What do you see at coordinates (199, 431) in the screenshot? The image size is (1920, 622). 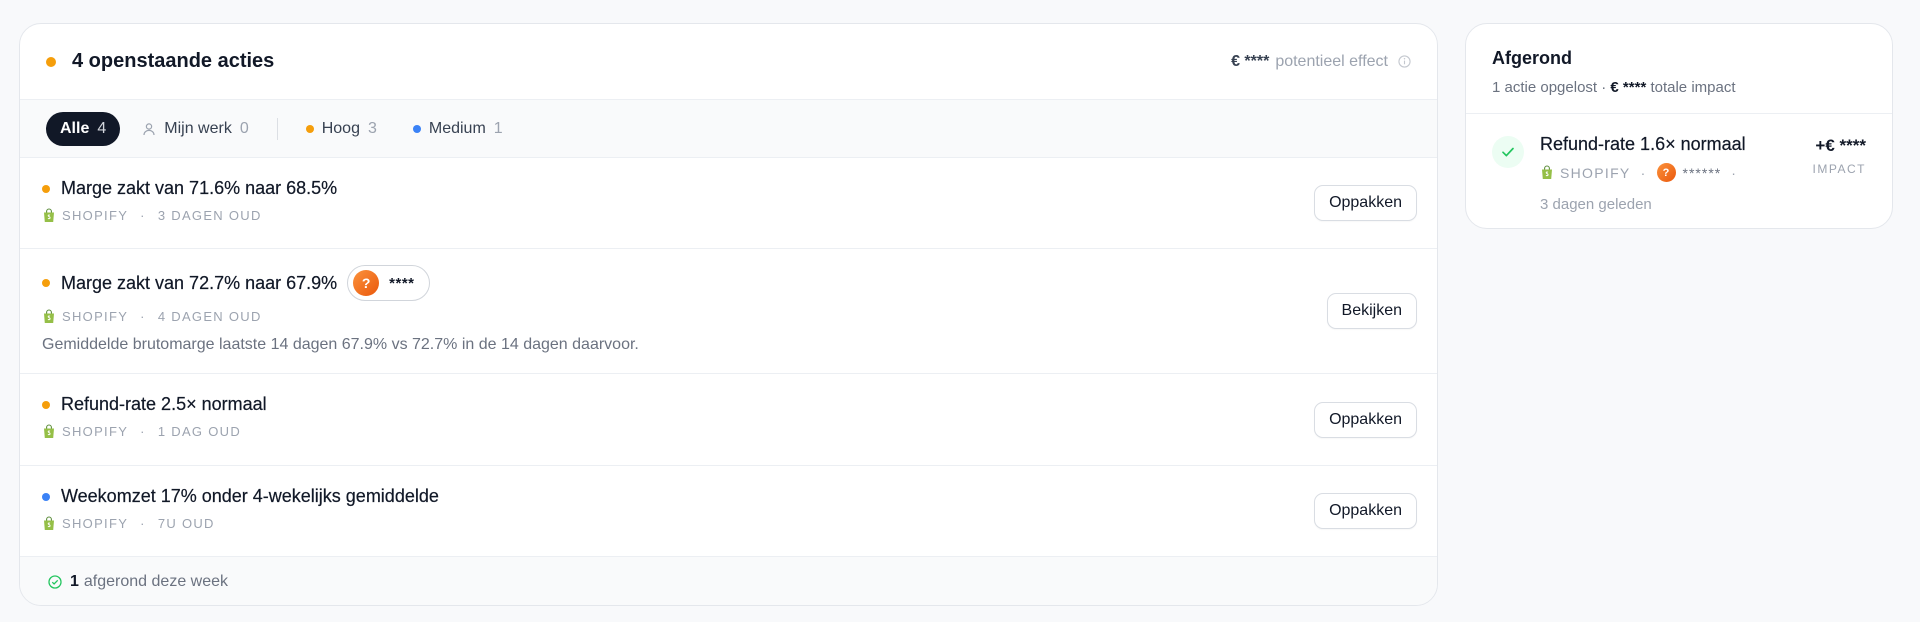 I see `age-label: 1 DAG OUD` at bounding box center [199, 431].